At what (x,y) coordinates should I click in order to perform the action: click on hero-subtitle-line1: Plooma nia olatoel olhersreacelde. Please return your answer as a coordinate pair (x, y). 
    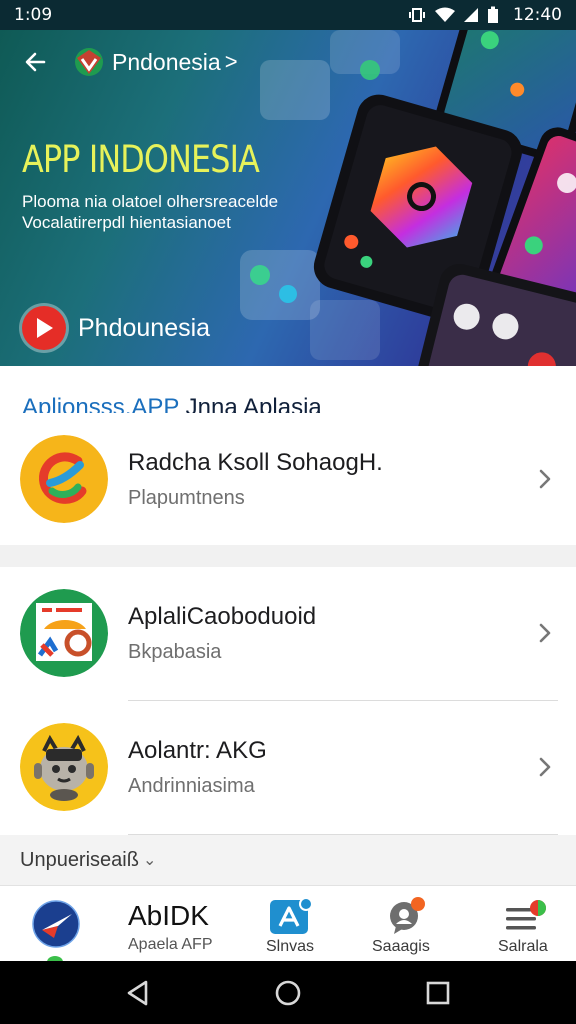
    Looking at the image, I should click on (150, 201).